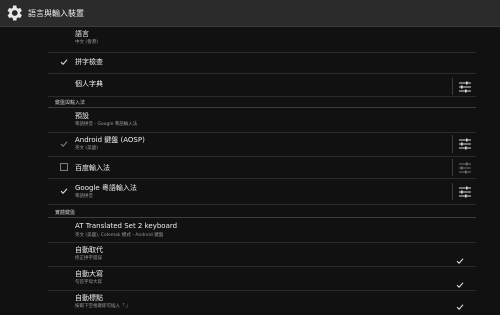 This screenshot has height=315, width=500. Describe the element at coordinates (262, 63) in the screenshot. I see `spell-checker-item: 拼字檢查` at that location.